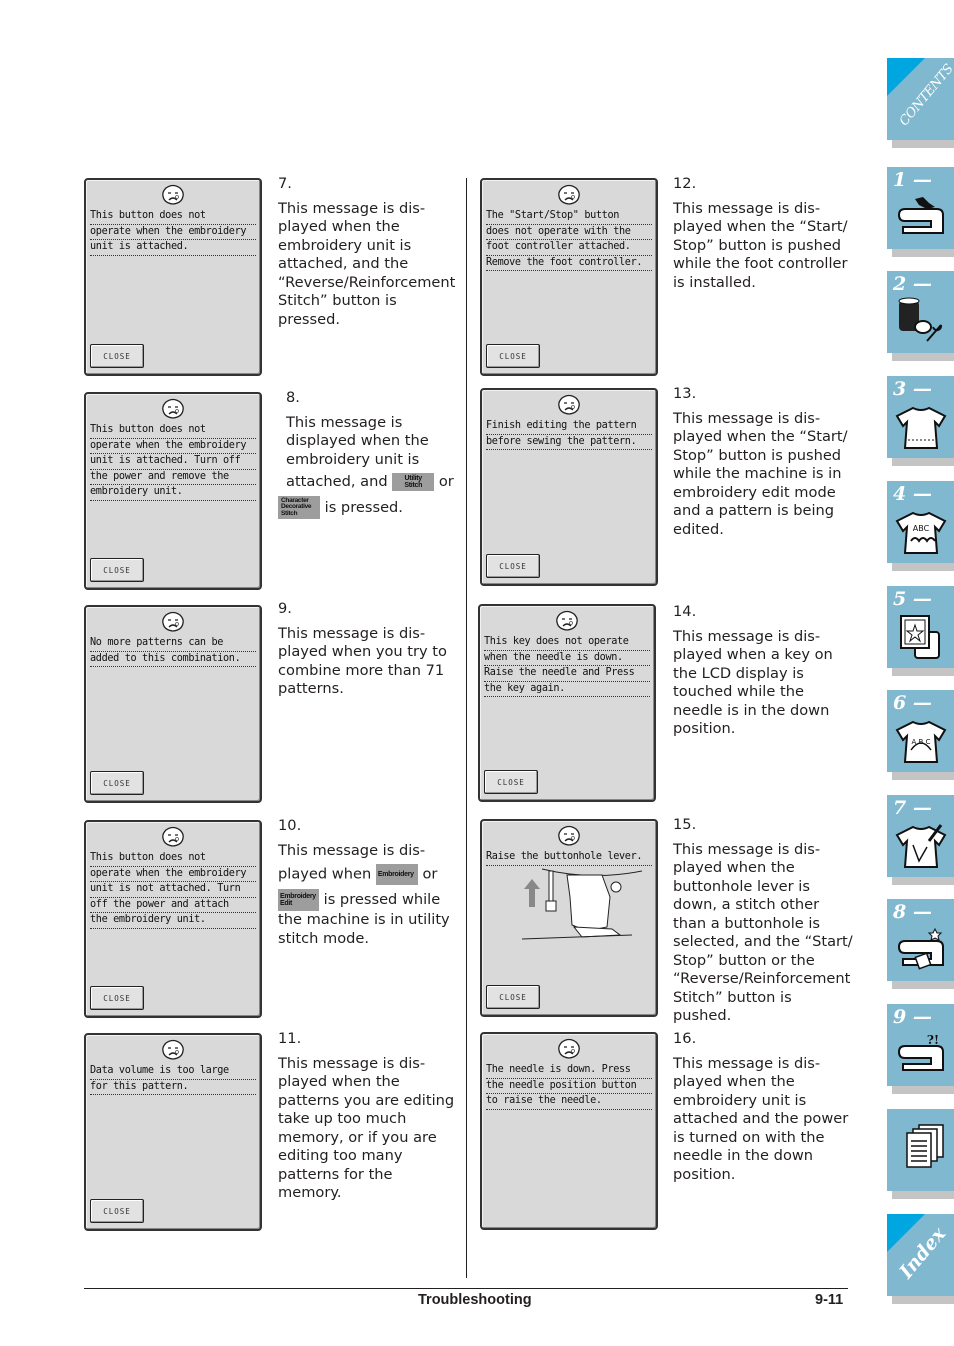 Image resolution: width=954 pixels, height=1346 pixels. What do you see at coordinates (569, 858) in the screenshot?
I see `lcd-message-text: Raise the buttonhole lever.` at bounding box center [569, 858].